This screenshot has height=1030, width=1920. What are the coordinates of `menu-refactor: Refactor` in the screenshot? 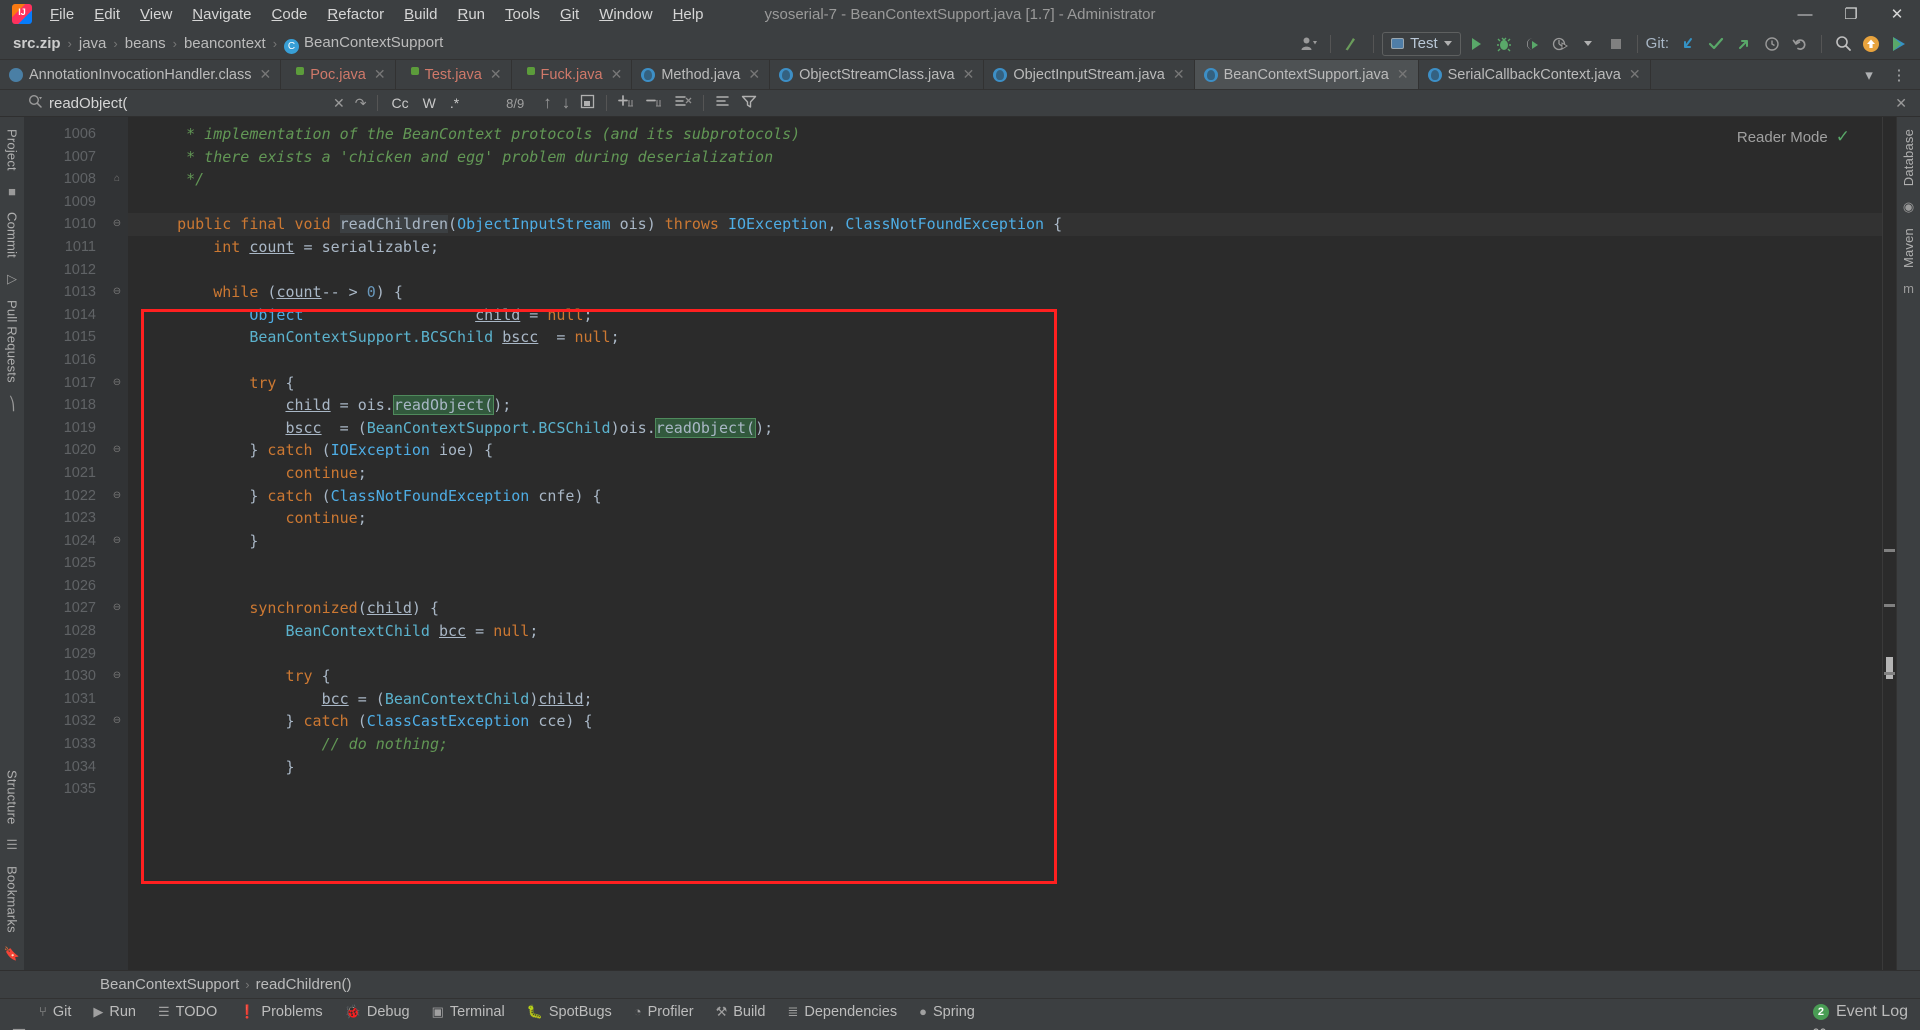 It's located at (355, 14).